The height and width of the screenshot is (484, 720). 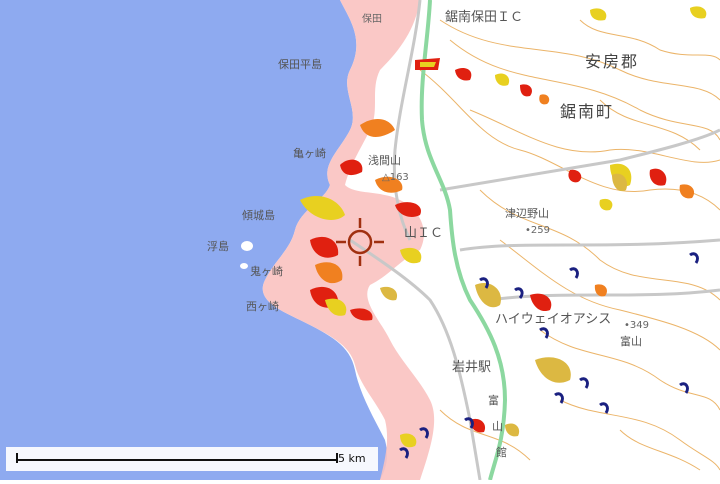 What do you see at coordinates (247, 246) in the screenshot?
I see `island-ukishima` at bounding box center [247, 246].